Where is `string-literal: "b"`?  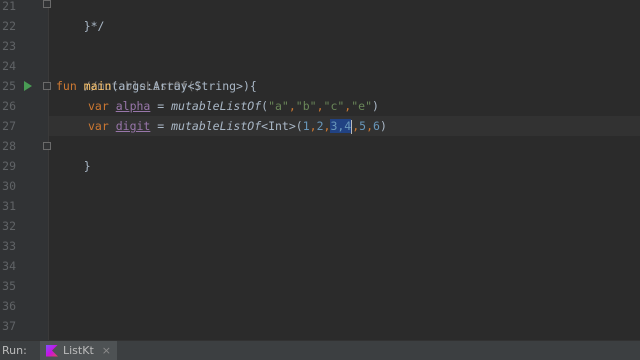
string-literal: "b" is located at coordinates (306, 106).